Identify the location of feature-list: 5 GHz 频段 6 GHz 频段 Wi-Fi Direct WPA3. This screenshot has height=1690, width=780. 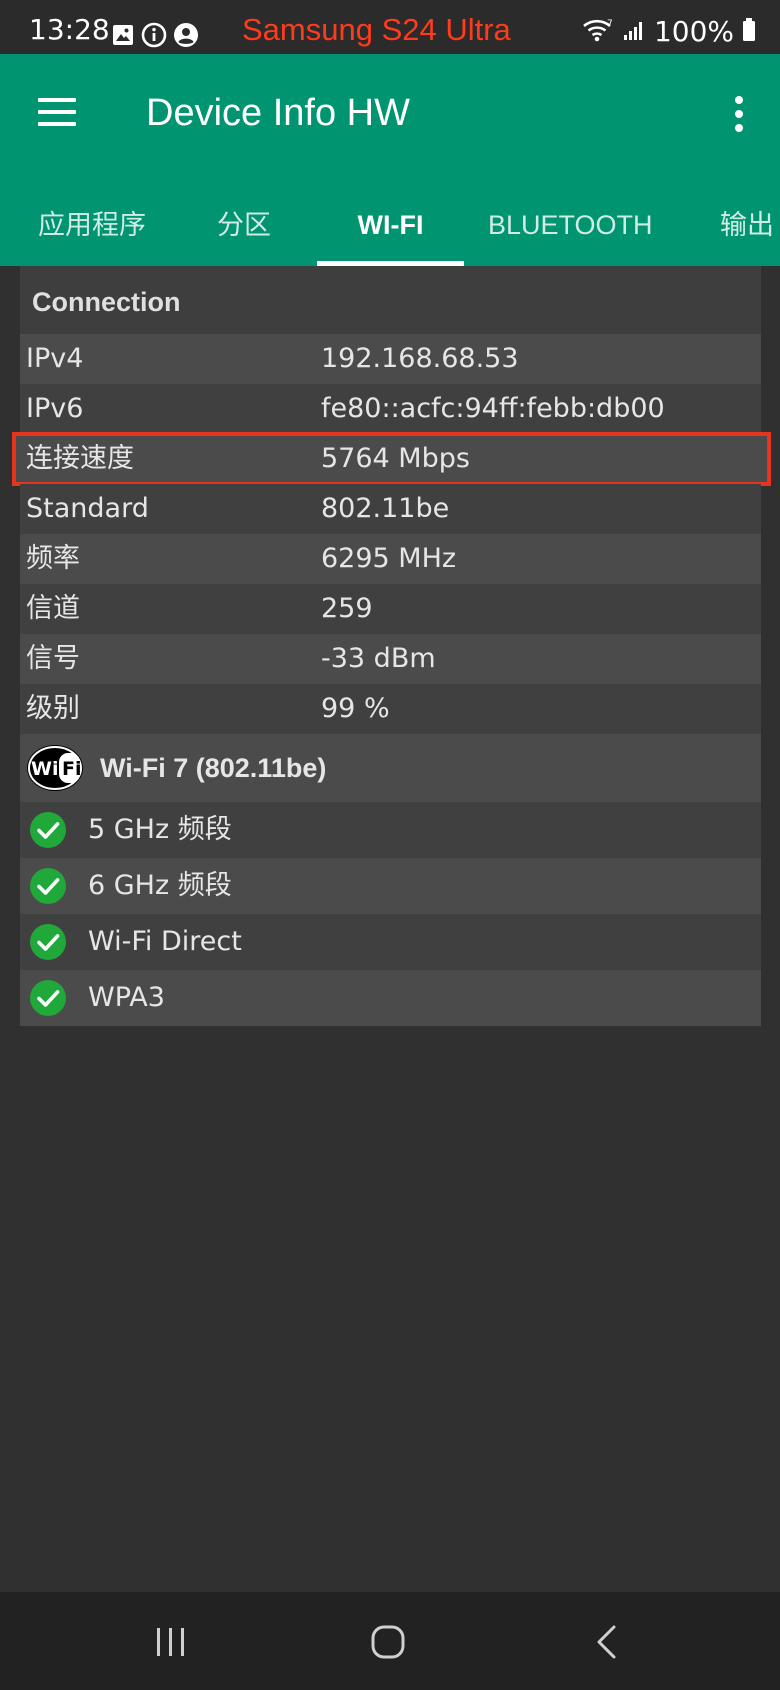
(390, 914).